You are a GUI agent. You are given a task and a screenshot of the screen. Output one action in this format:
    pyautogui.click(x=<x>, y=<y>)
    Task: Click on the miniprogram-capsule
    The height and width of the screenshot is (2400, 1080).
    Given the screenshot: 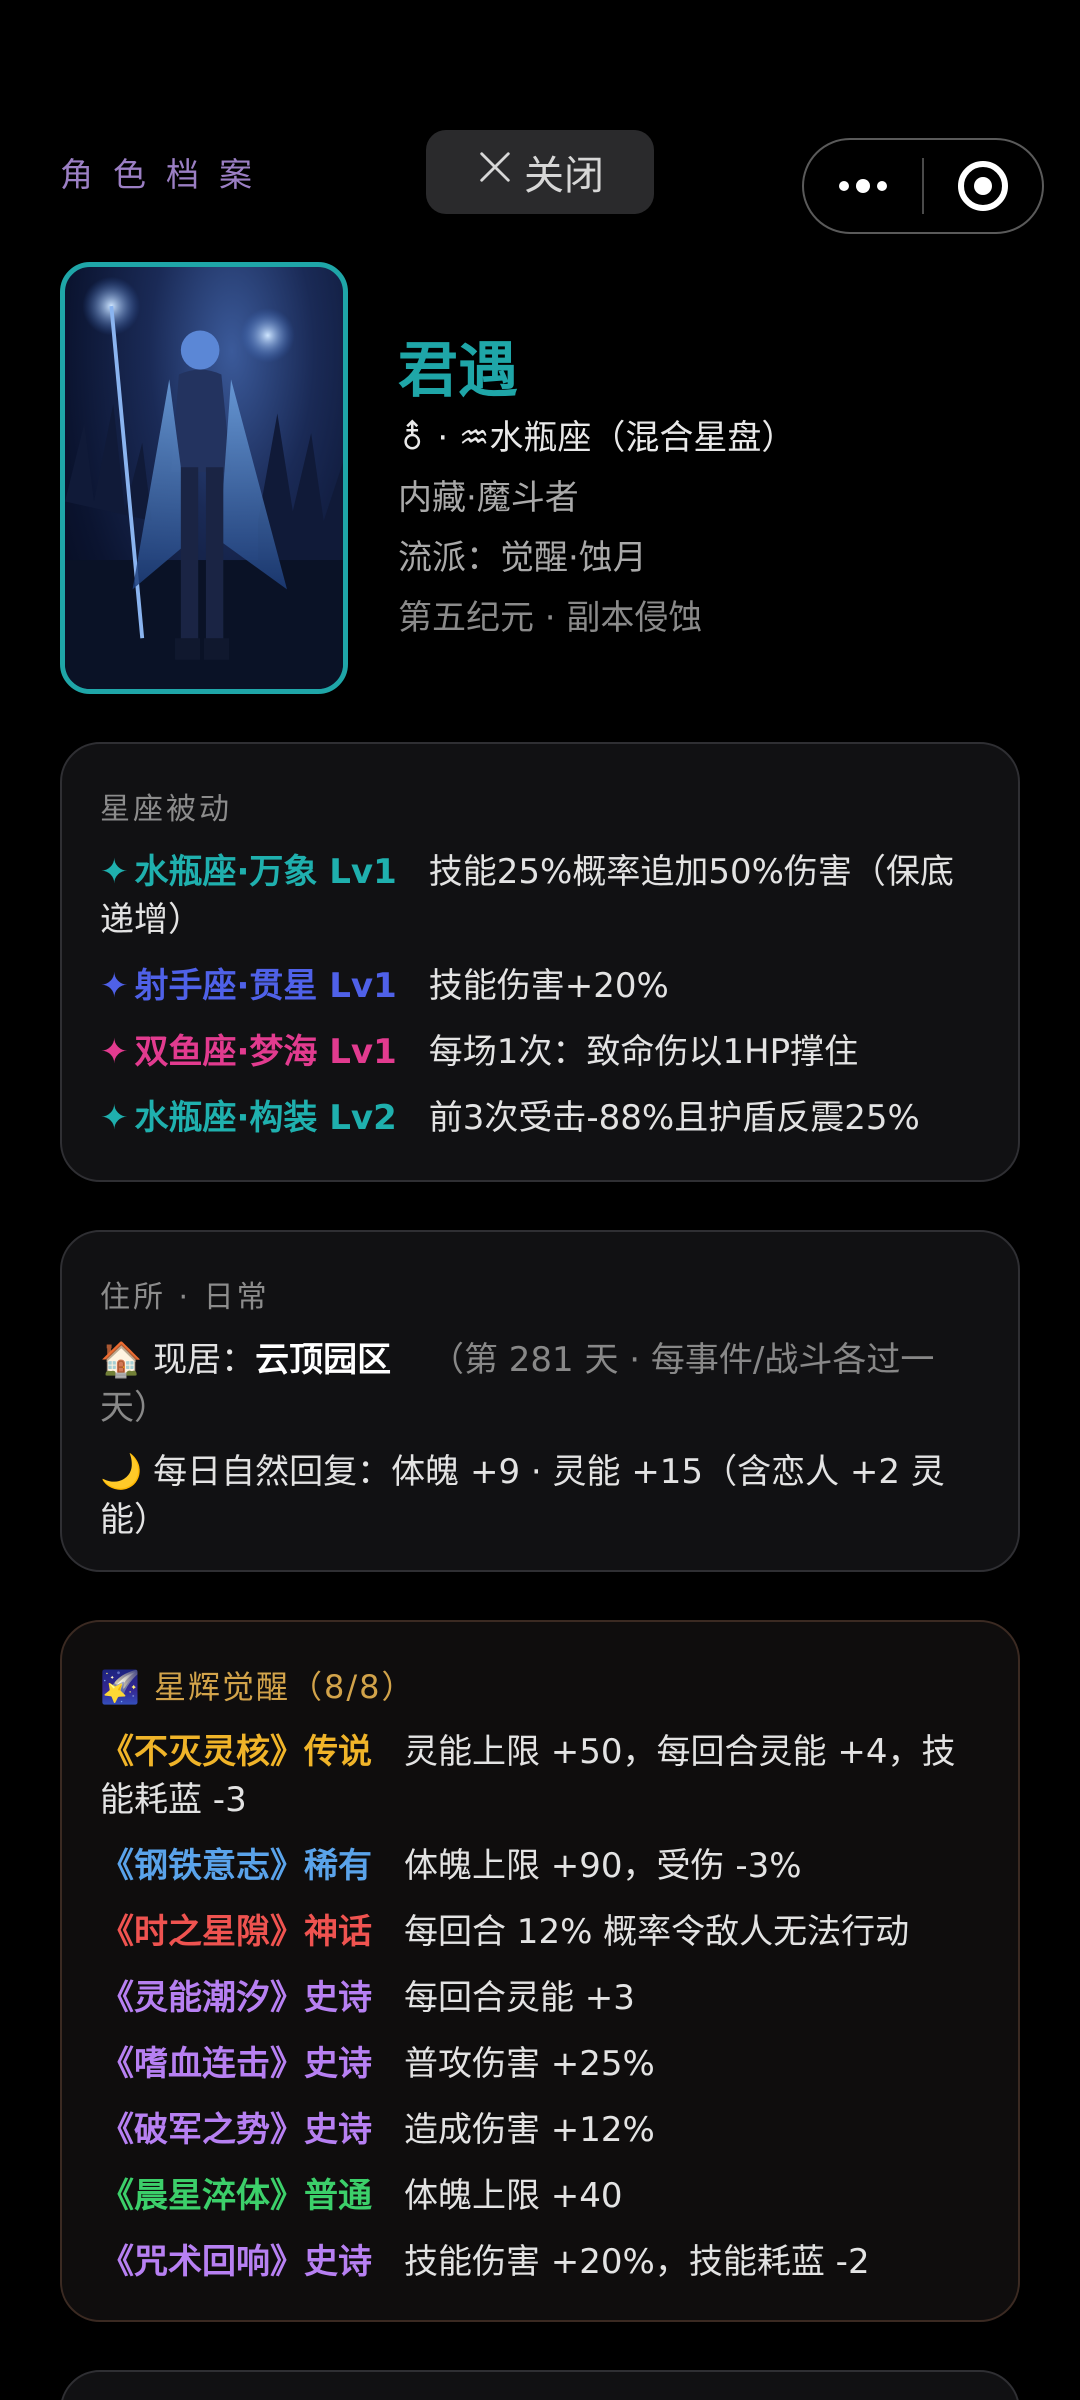 What is the action you would take?
    pyautogui.click(x=923, y=186)
    